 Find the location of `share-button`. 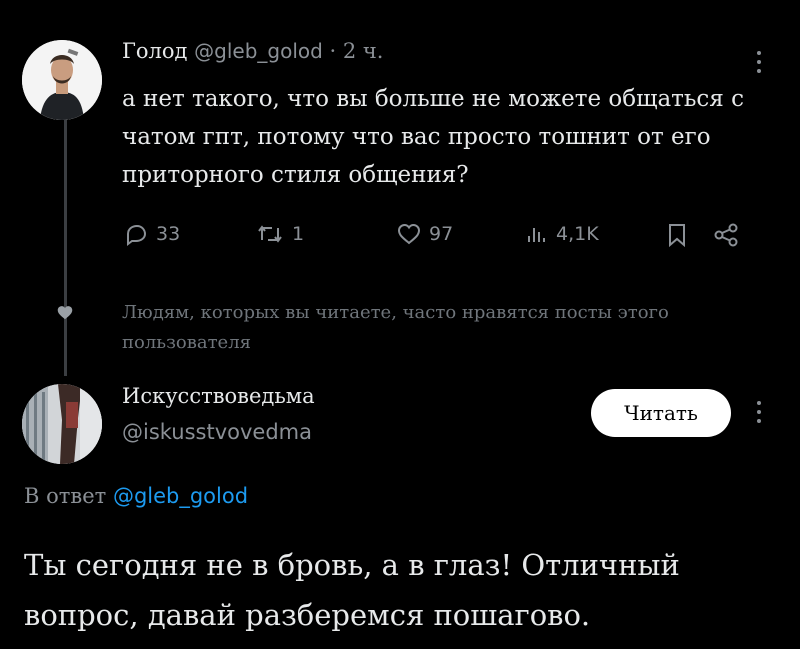

share-button is located at coordinates (726, 235).